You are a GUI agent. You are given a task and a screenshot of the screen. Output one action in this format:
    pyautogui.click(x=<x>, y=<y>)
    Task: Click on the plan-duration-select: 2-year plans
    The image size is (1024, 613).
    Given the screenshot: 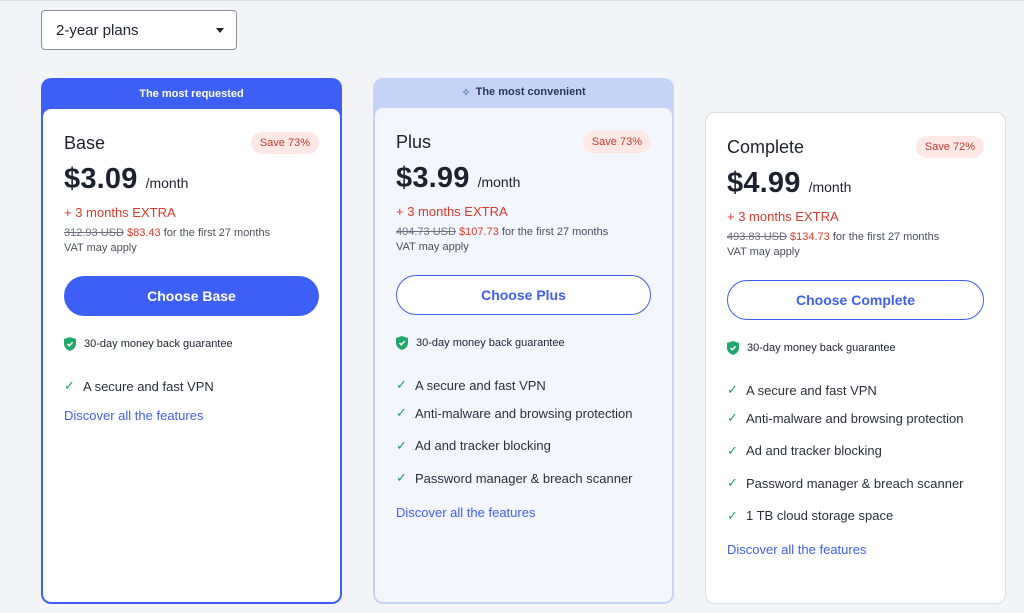 What is the action you would take?
    pyautogui.click(x=139, y=30)
    